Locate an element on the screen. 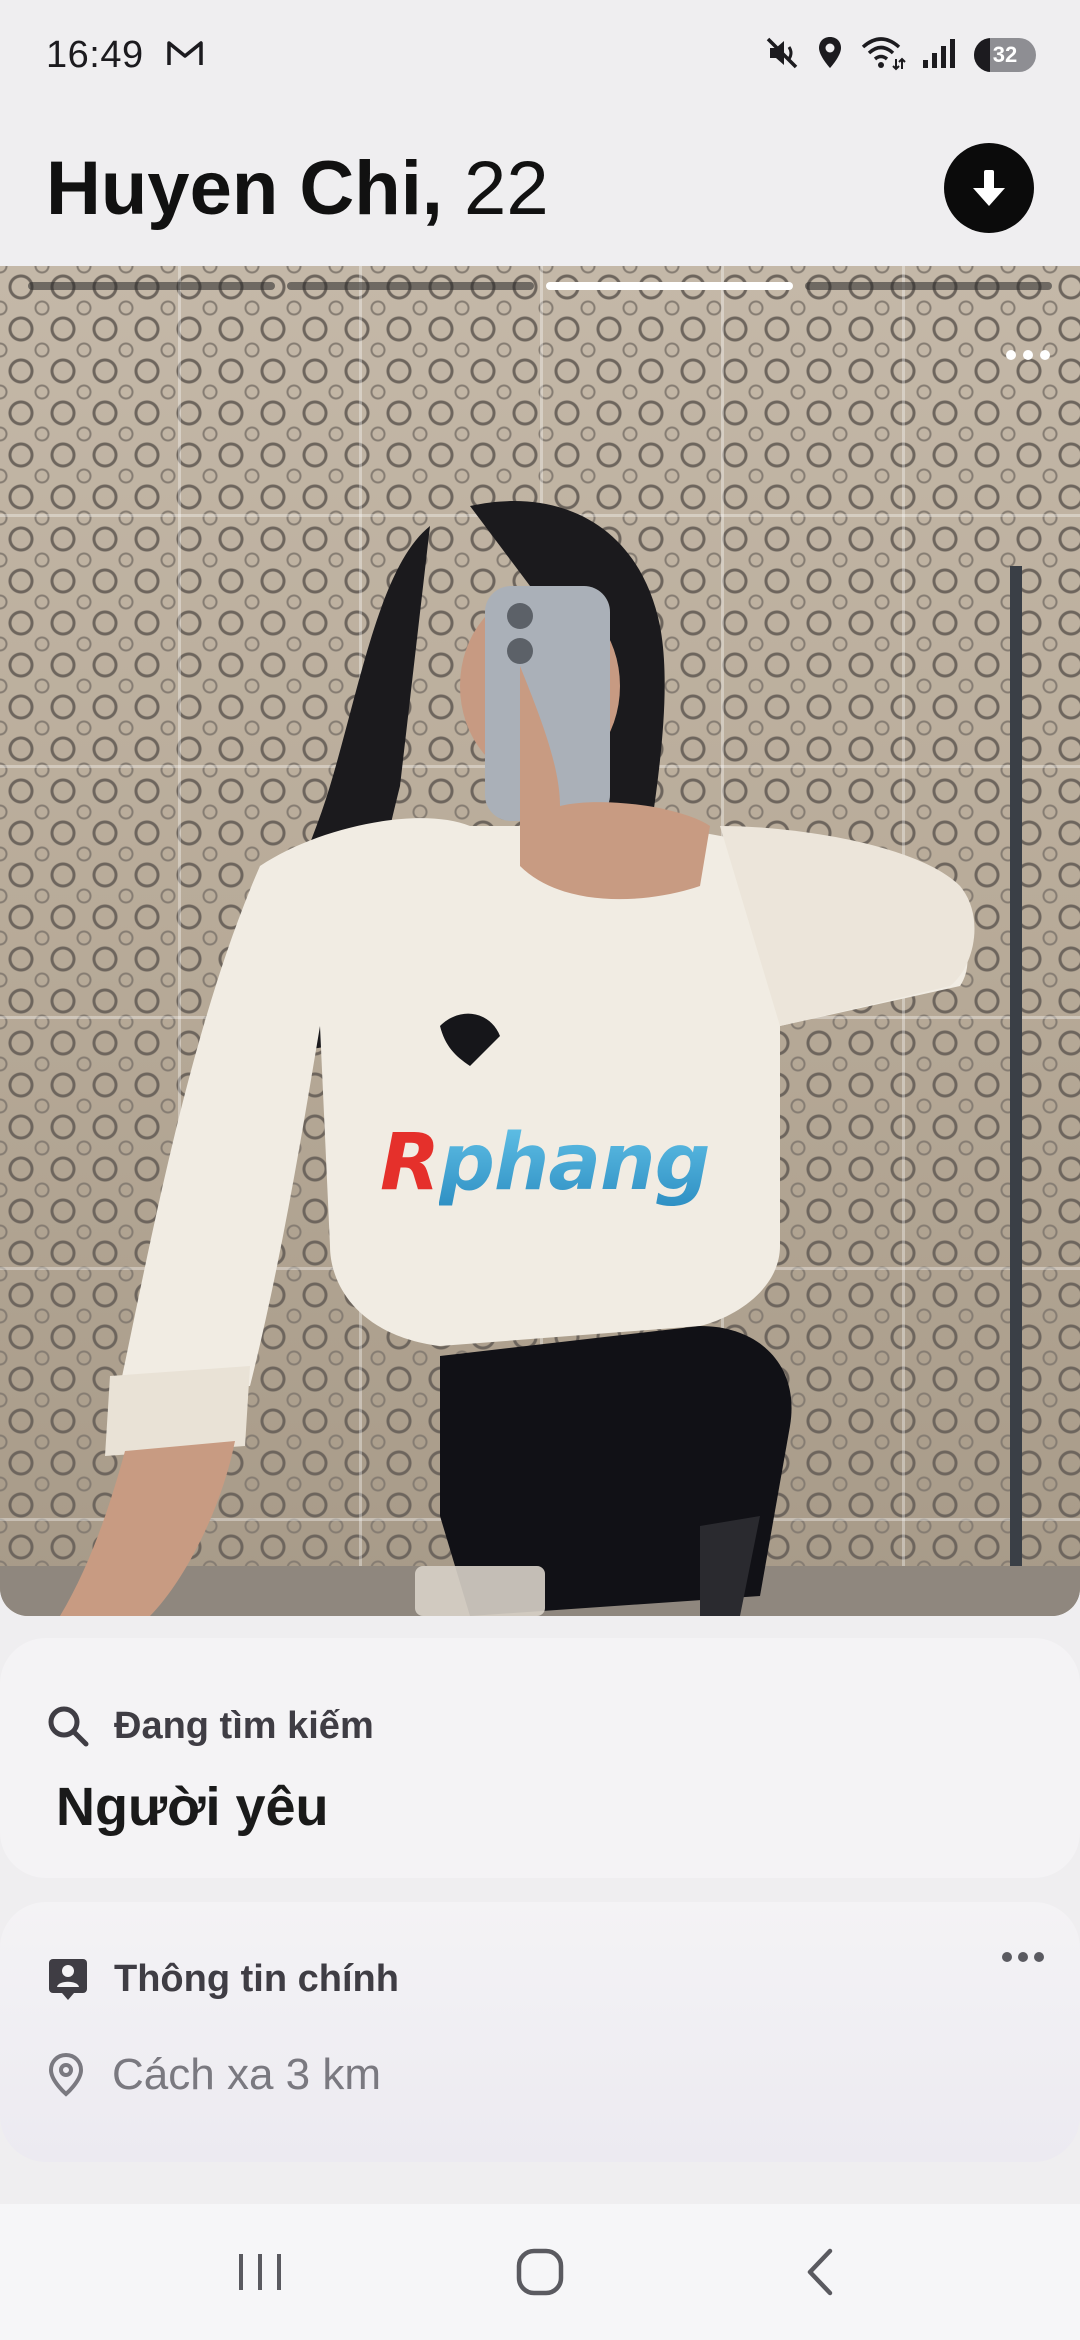 The width and height of the screenshot is (1080, 2340). battery-fill is located at coordinates (982, 55).